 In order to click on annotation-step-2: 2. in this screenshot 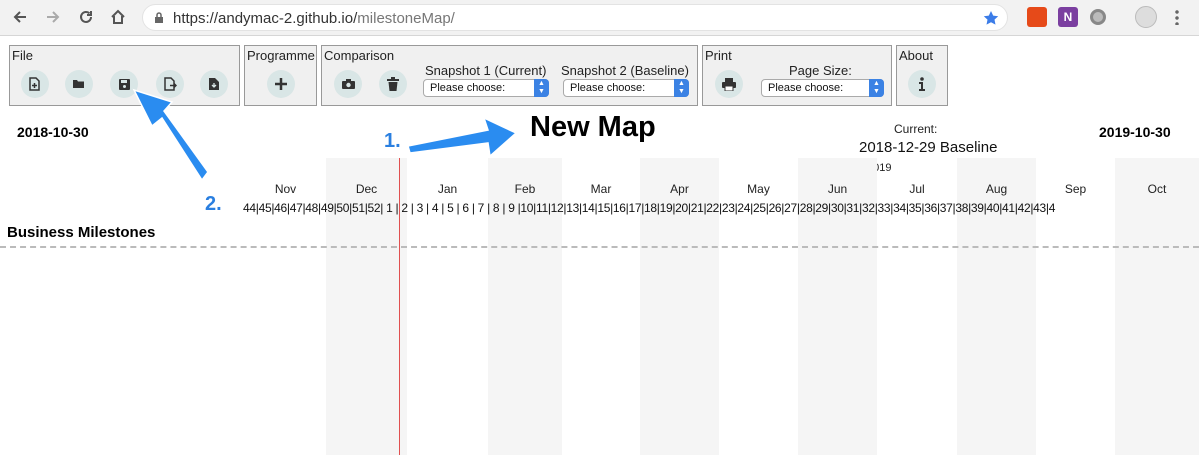, I will do `click(213, 204)`.